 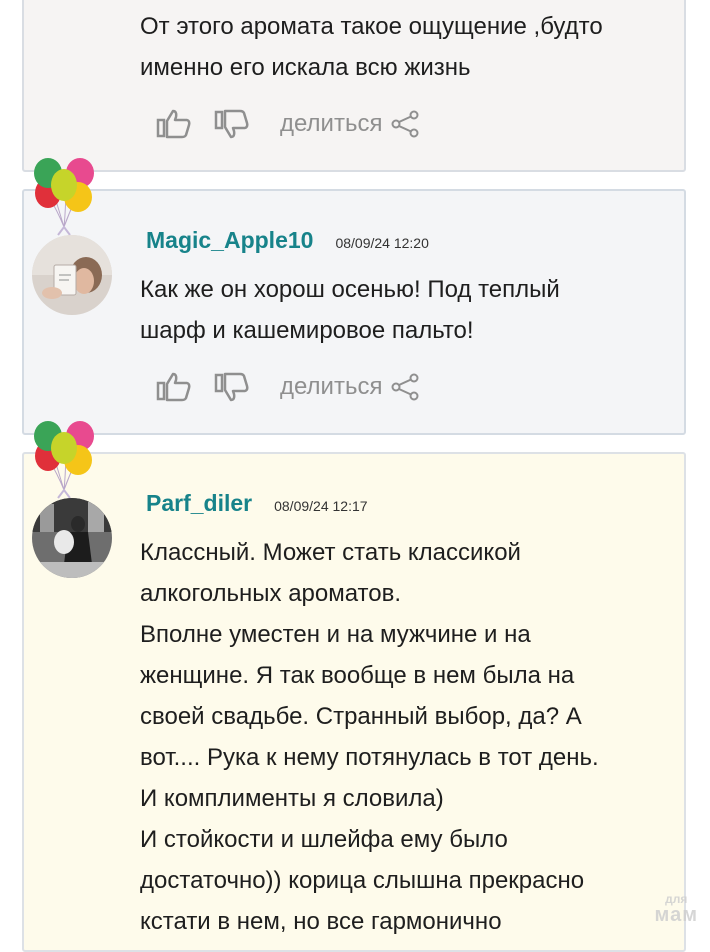 I want to click on comment-date: 08/09/24 12:17, so click(x=321, y=506).